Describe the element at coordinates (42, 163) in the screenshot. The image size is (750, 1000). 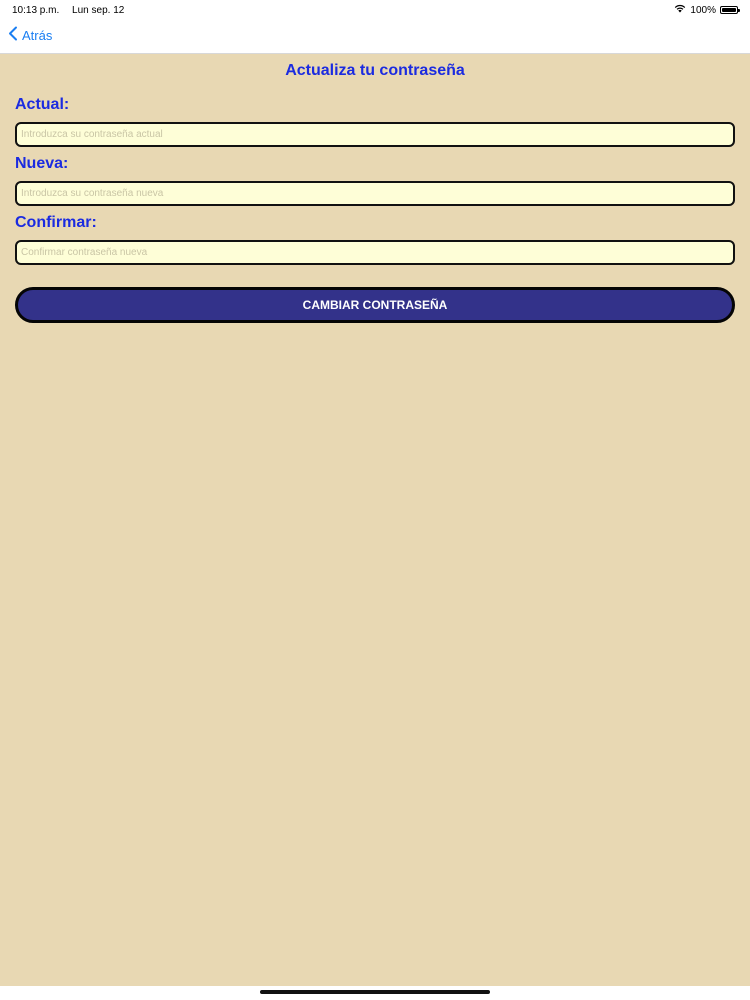
I see `new-password-label: Nueva:` at that location.